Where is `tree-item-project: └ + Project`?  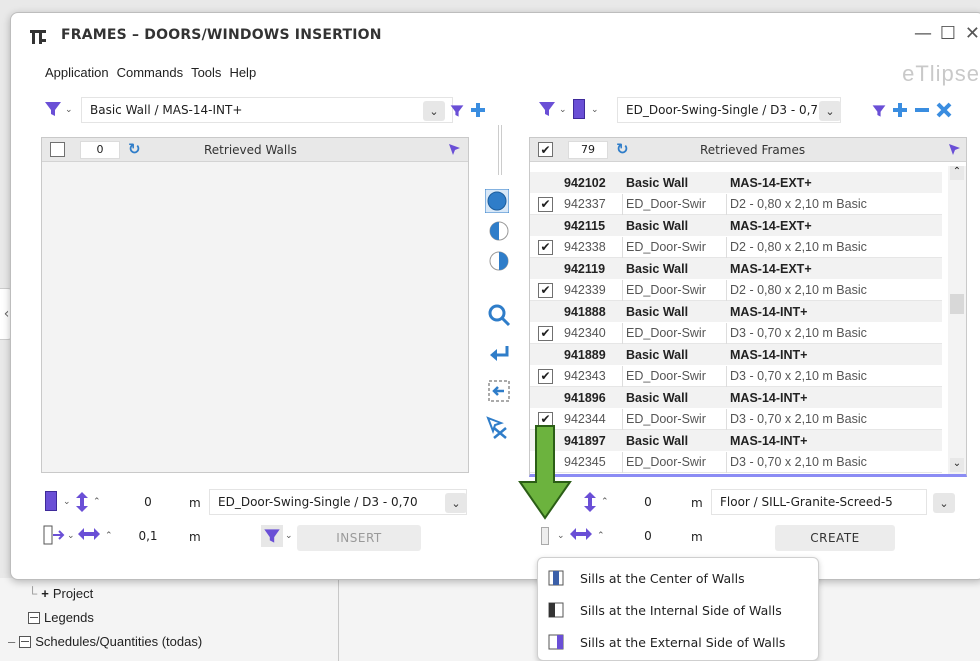
tree-item-project: └ + Project is located at coordinates (60, 593).